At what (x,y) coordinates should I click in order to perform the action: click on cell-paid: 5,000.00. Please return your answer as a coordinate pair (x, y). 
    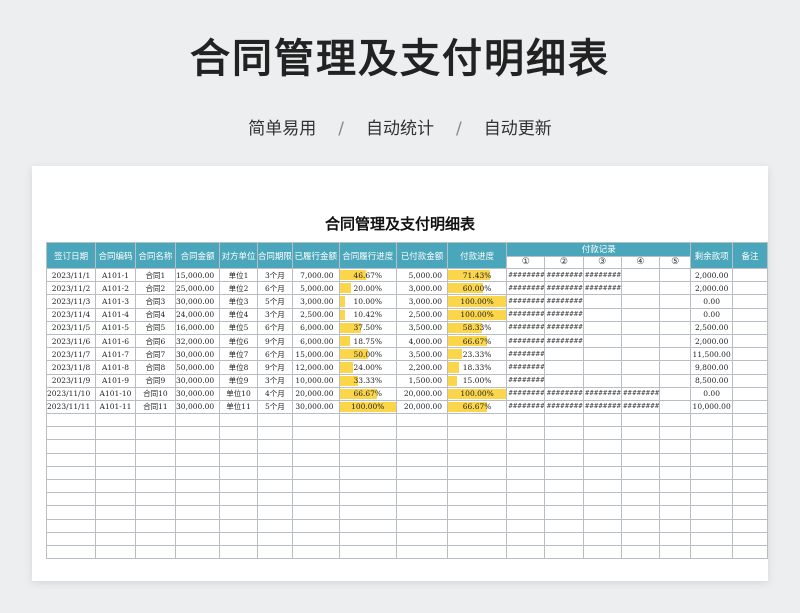
    Looking at the image, I should click on (422, 275).